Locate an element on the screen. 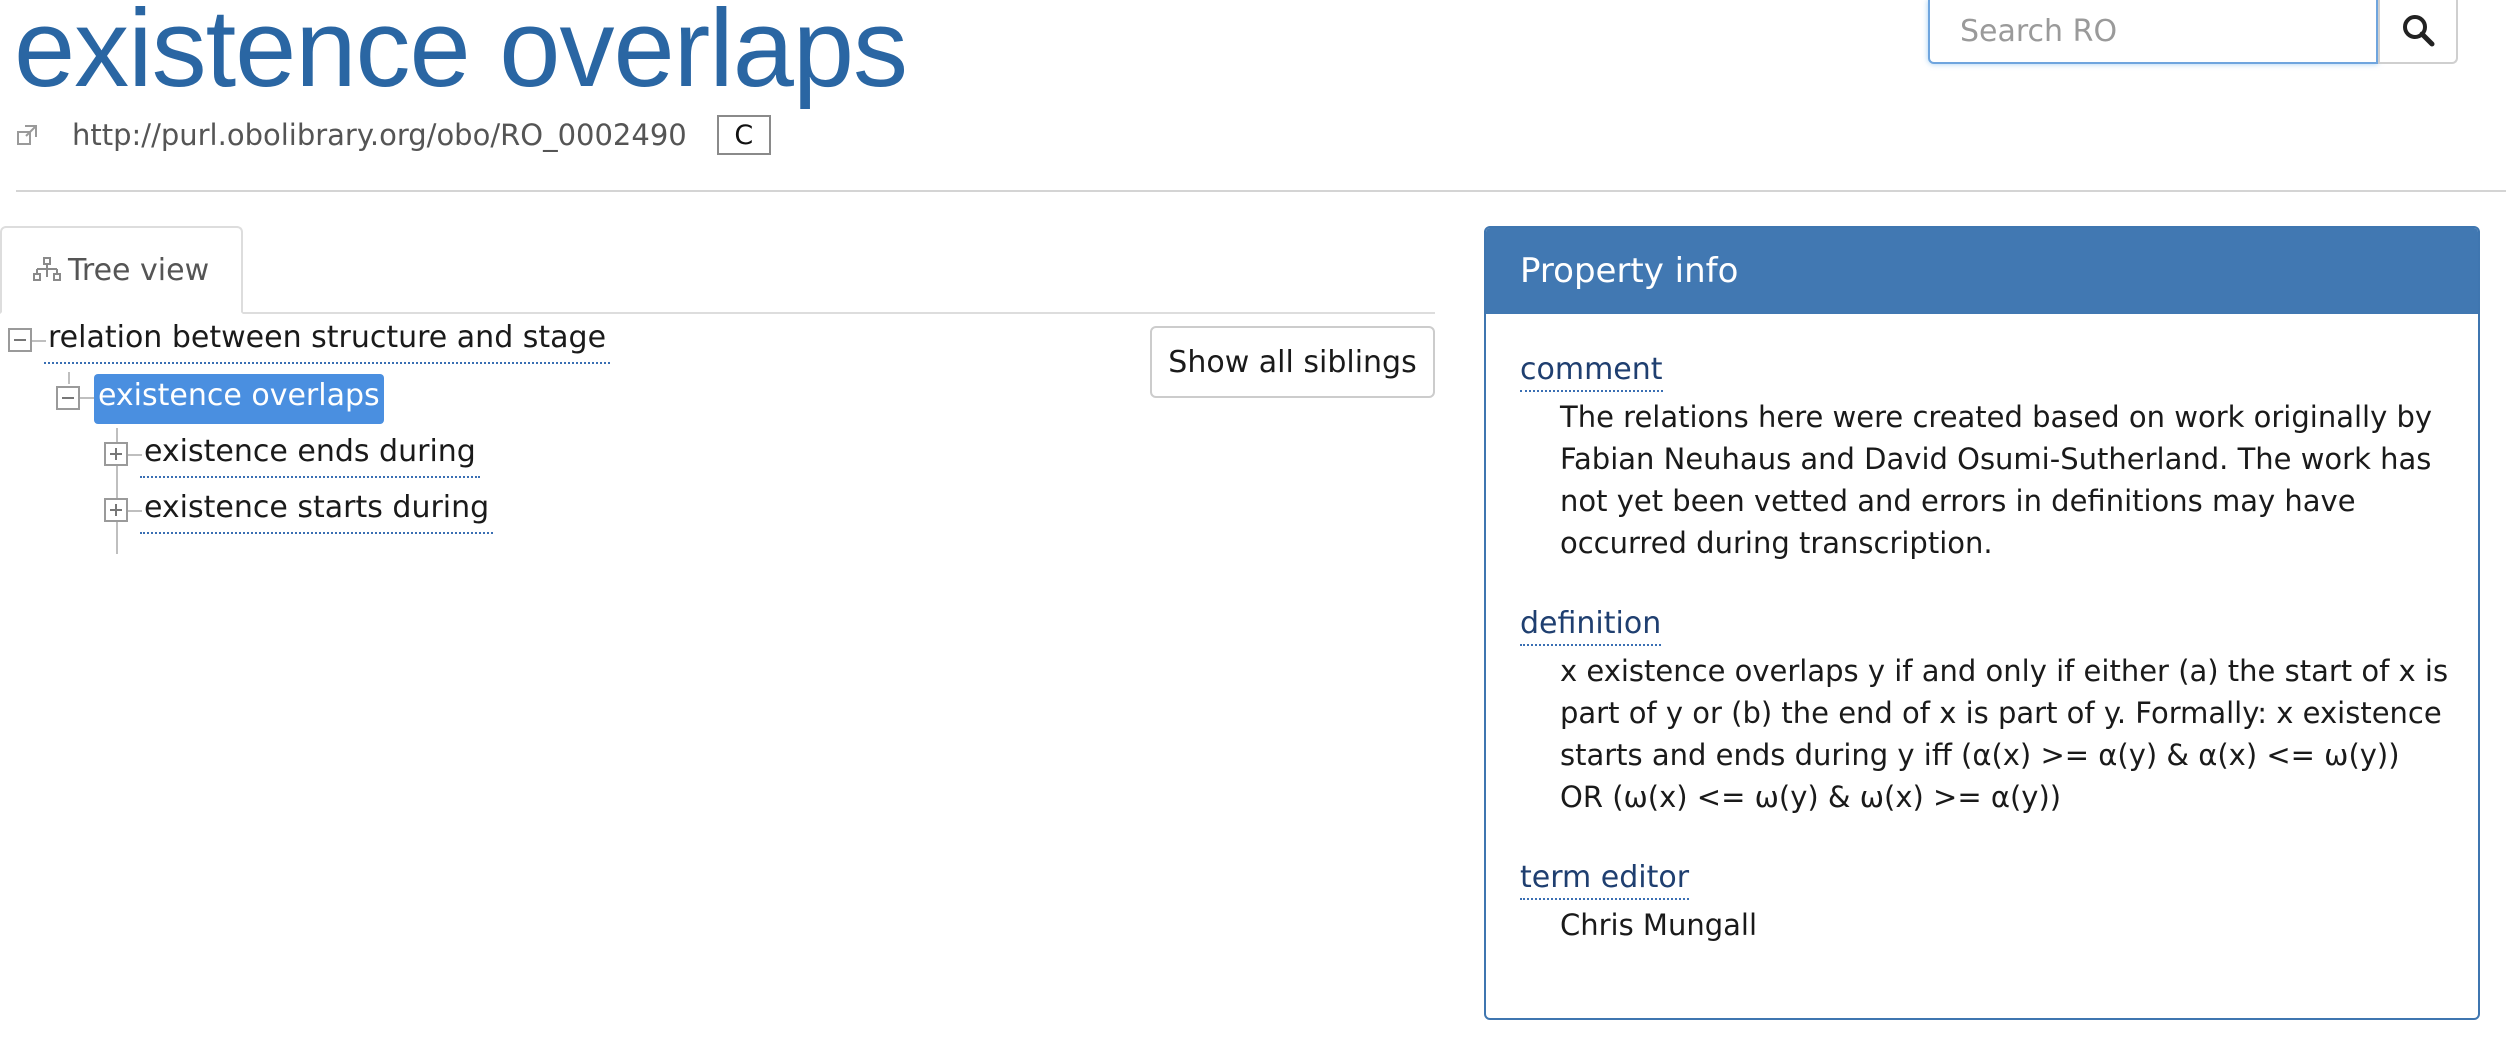  search-icon is located at coordinates (2418, 31).